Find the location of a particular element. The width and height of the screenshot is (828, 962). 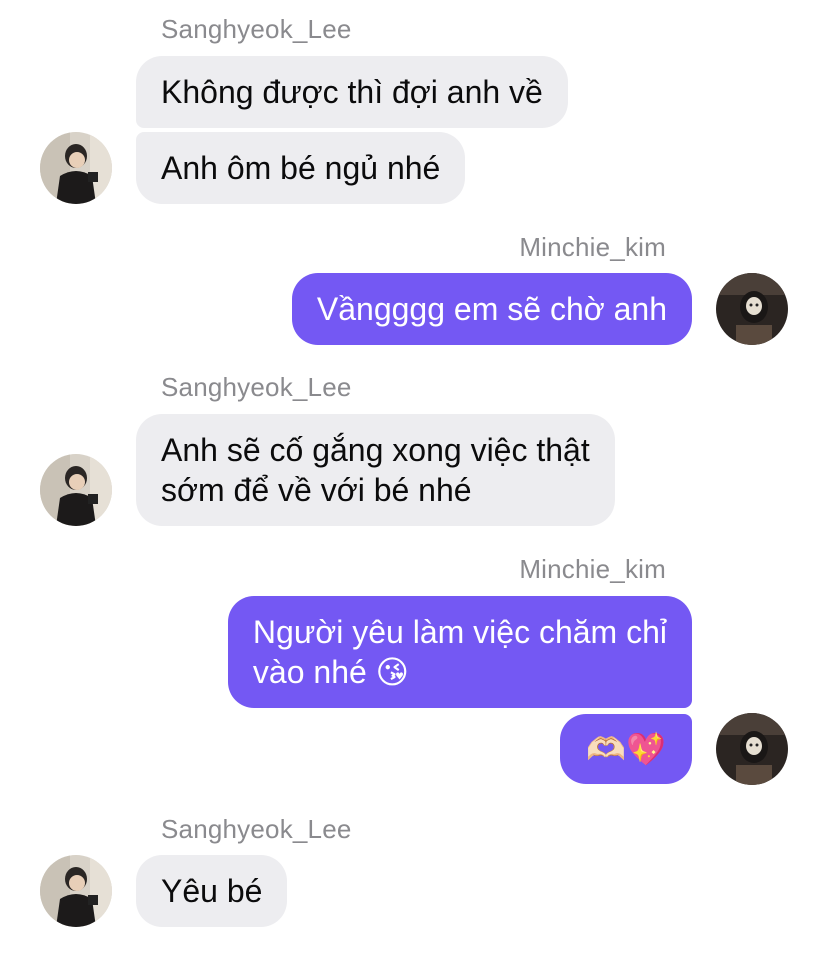

message-bubble-outgoing: Vầngggg em sẽ chờ anh is located at coordinates (491, 309).